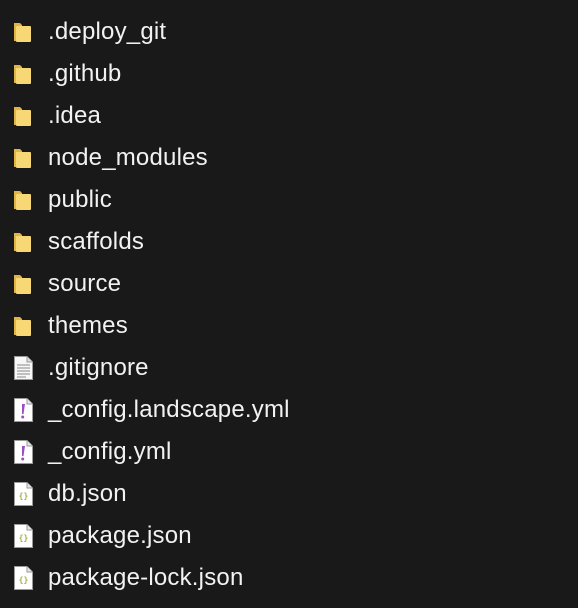  What do you see at coordinates (289, 284) in the screenshot?
I see `file-row-source: source` at bounding box center [289, 284].